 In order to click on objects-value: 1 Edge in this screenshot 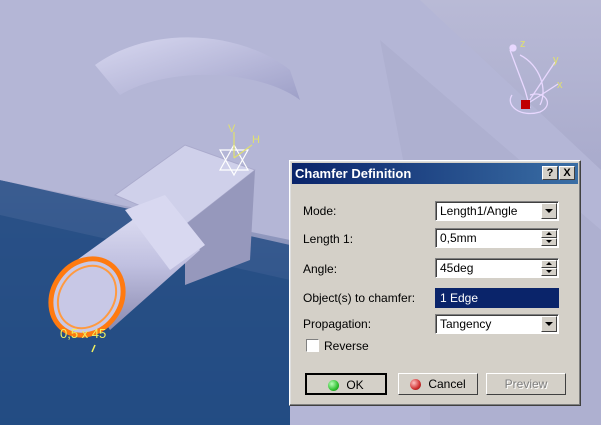, I will do `click(459, 298)`.